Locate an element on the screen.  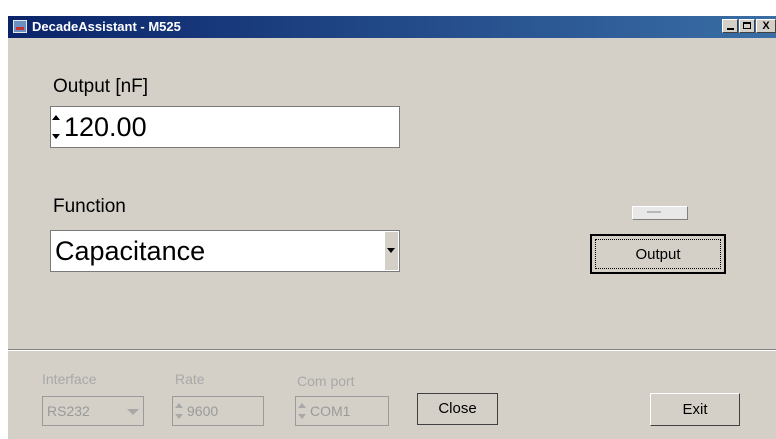
function-selected-value: Capacitance is located at coordinates (130, 251).